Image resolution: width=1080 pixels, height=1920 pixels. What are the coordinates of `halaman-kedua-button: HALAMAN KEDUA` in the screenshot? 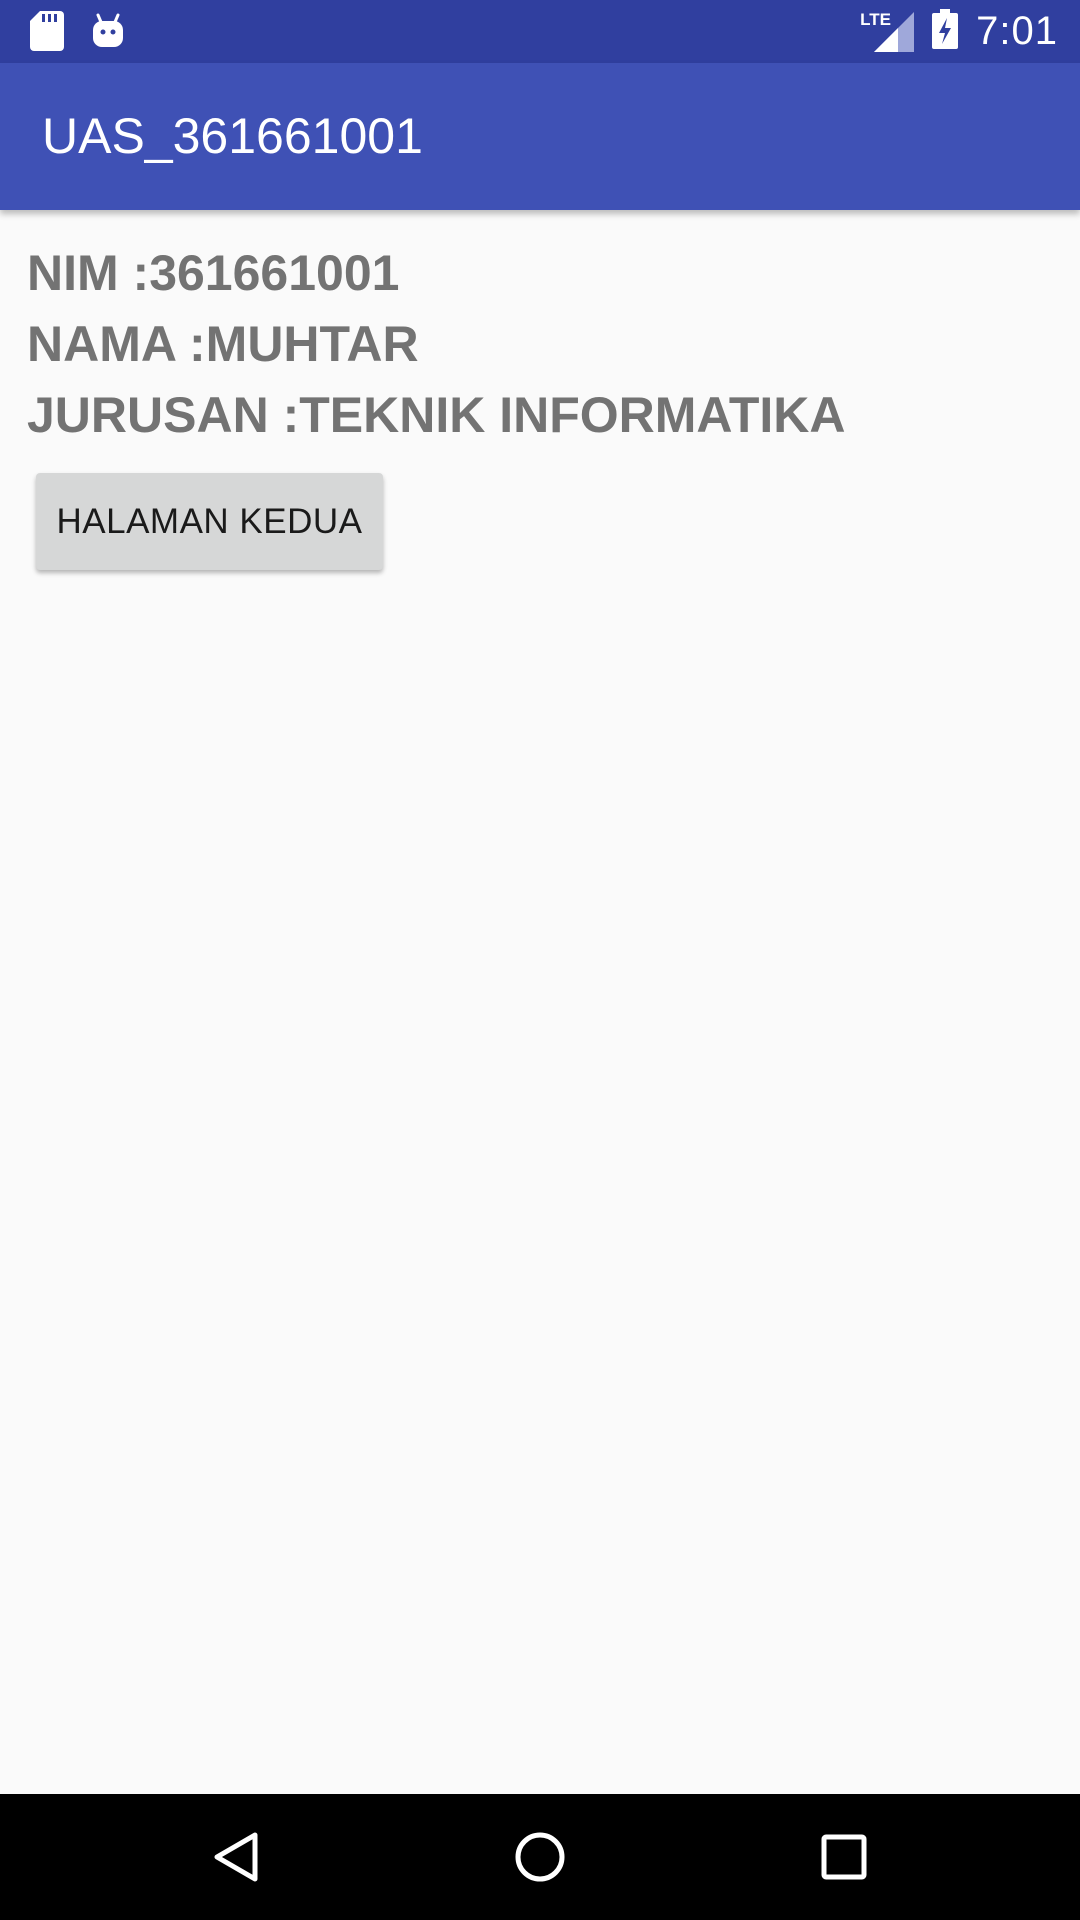 It's located at (209, 521).